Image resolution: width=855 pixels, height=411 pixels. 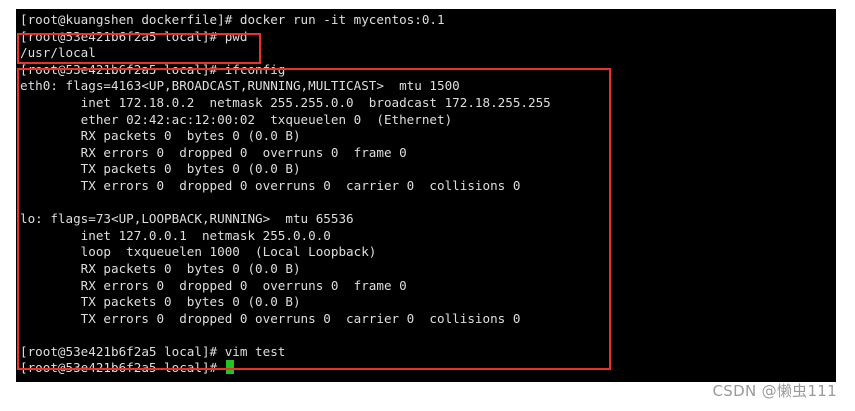 I want to click on terminal-cursor, so click(x=229, y=367).